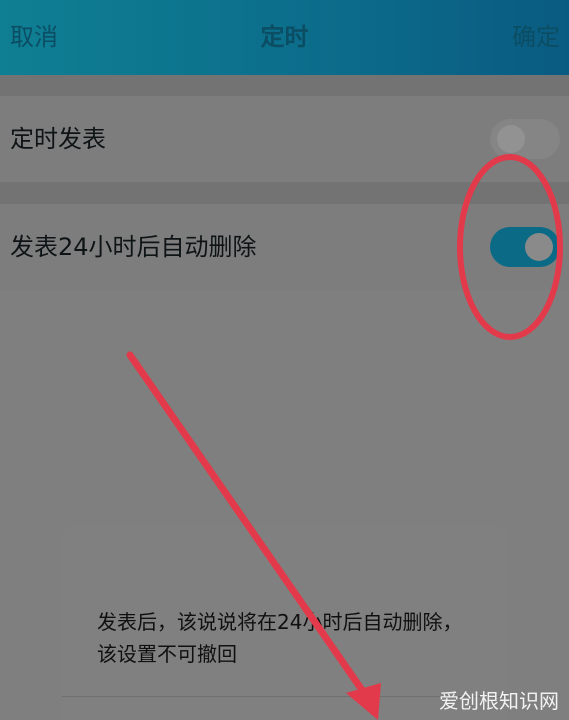 This screenshot has height=720, width=569. I want to click on auto-delete-toggle, so click(525, 247).